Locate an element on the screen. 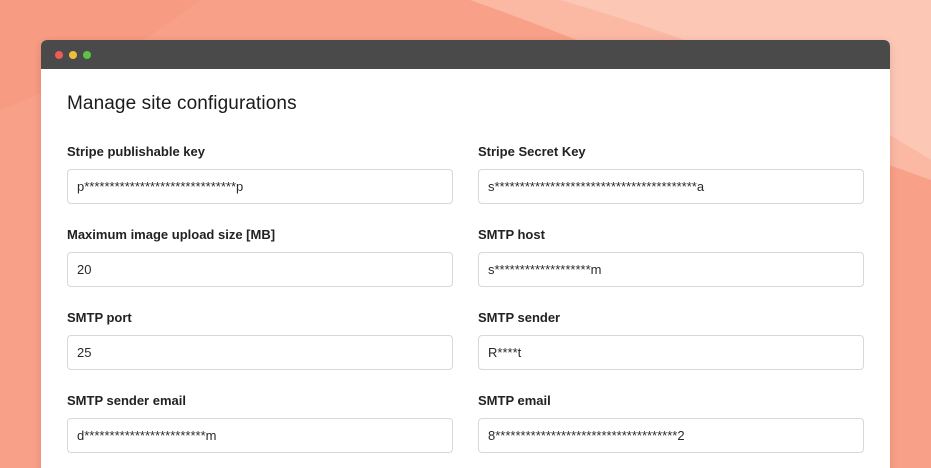  smtp-port-label: SMTP port is located at coordinates (99, 317).